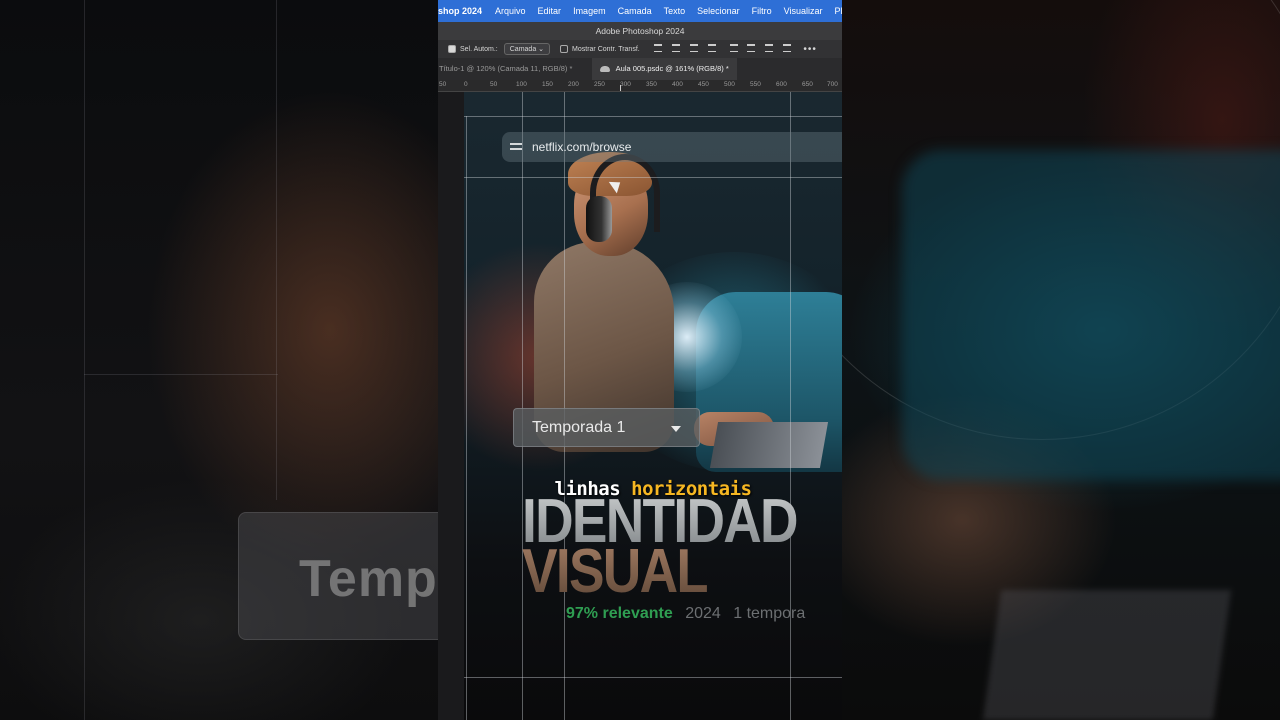  I want to click on auto-select-label: Sel. Autom.:, so click(479, 49).